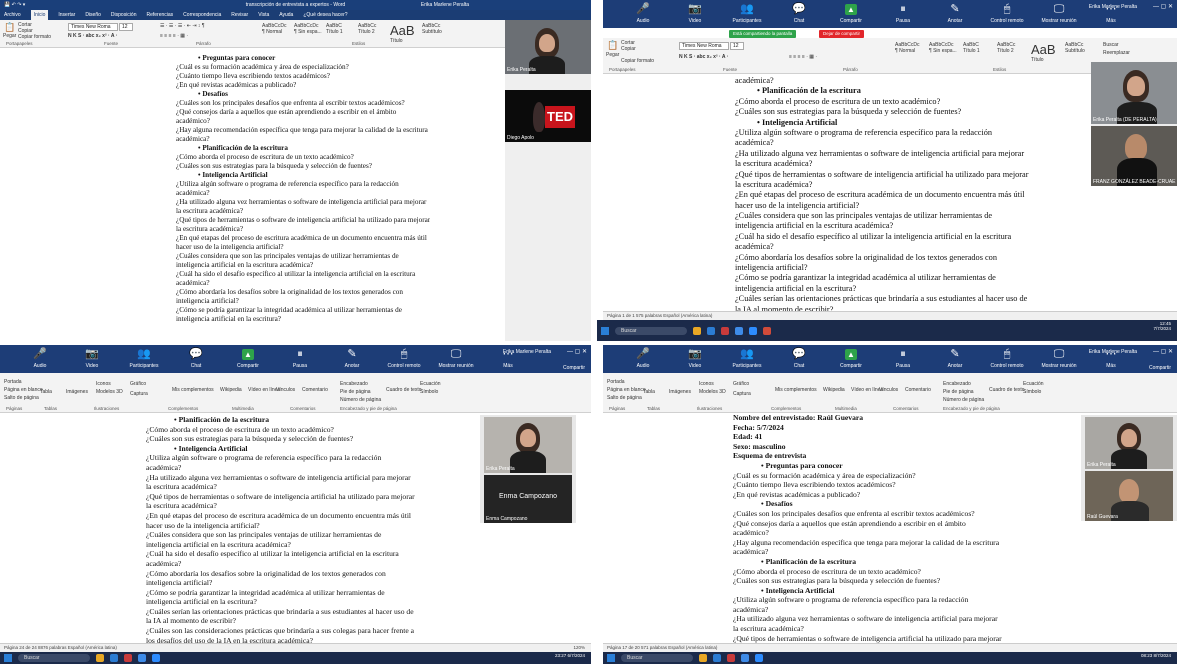  Describe the element at coordinates (109, 392) in the screenshot. I see `insert-item: Modelos 3D` at that location.